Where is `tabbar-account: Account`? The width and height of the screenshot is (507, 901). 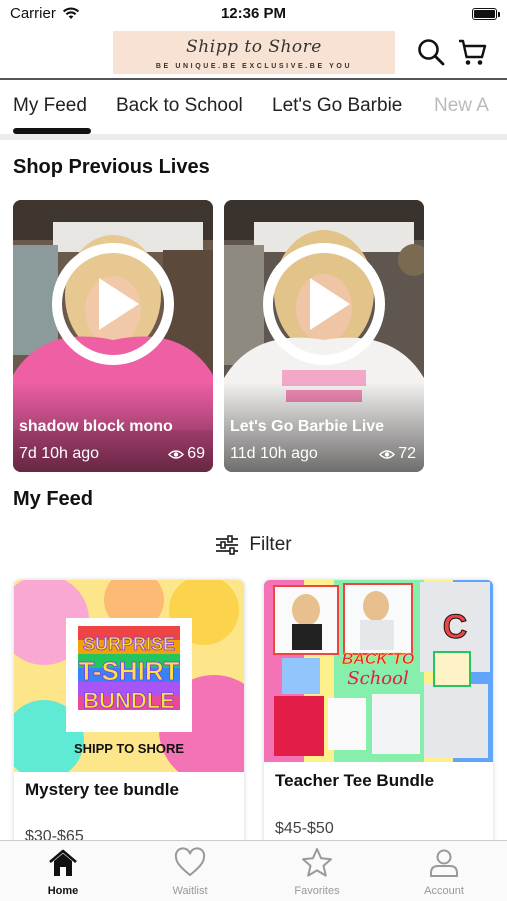
tabbar-account: Account is located at coordinates (444, 871).